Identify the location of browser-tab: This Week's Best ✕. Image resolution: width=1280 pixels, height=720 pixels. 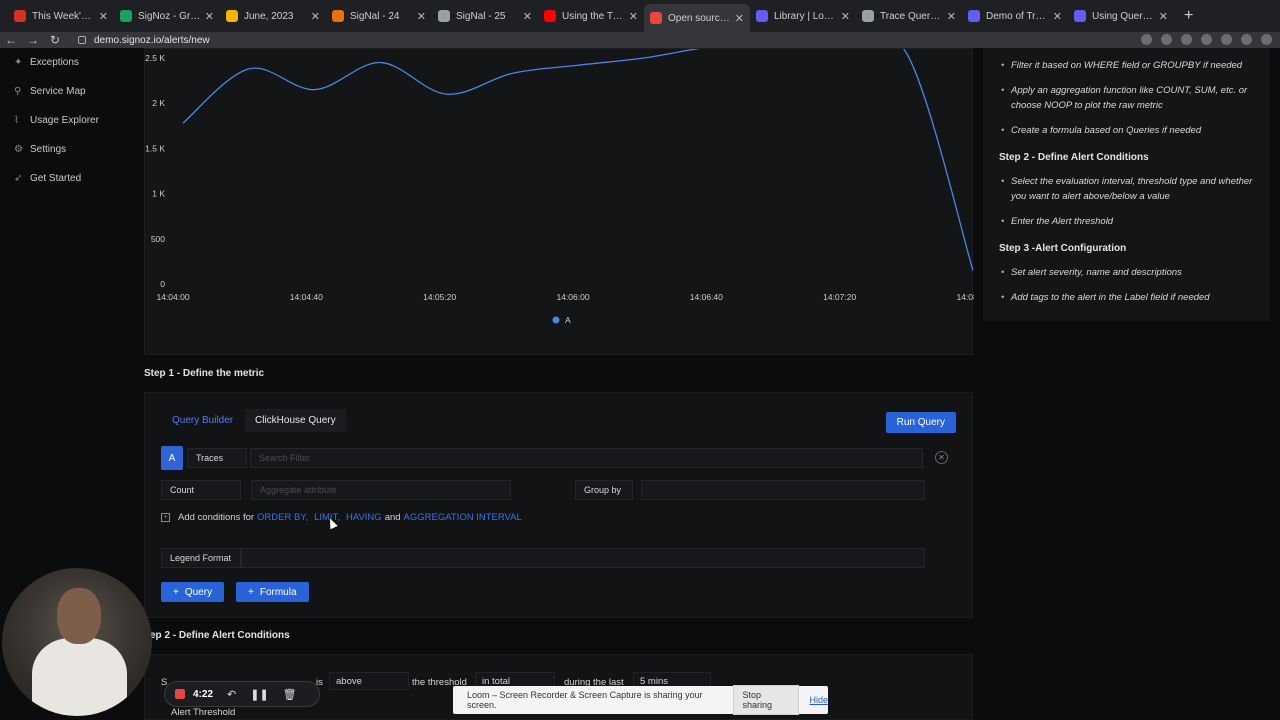
(61, 16).